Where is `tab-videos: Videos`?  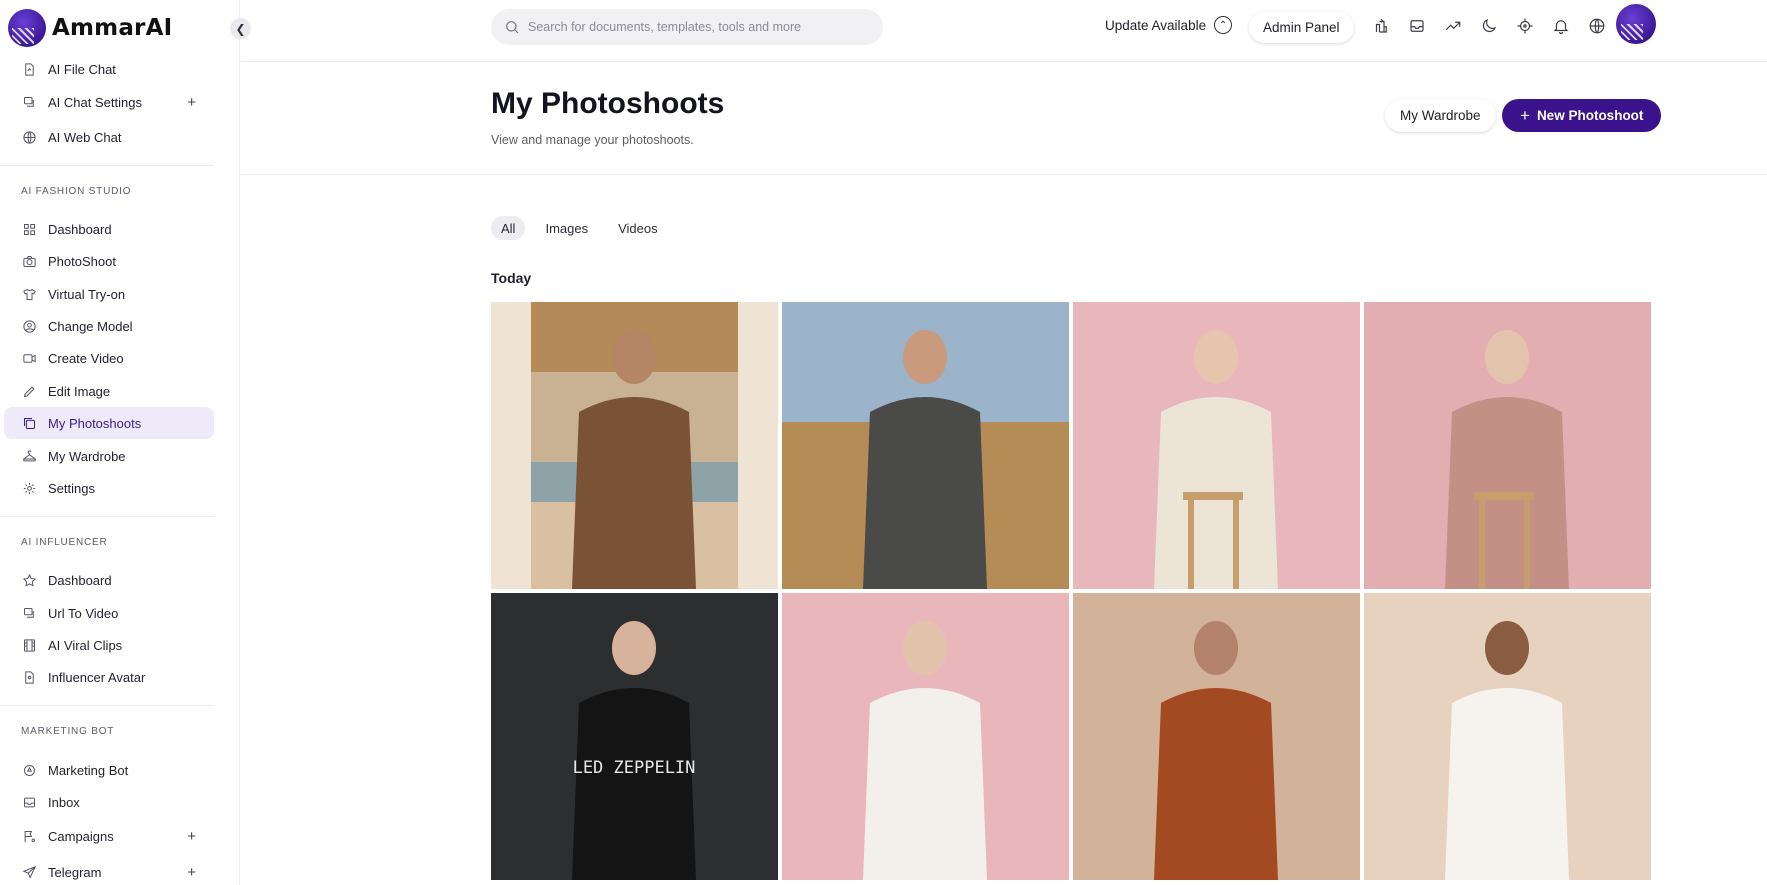 tab-videos: Videos is located at coordinates (638, 228).